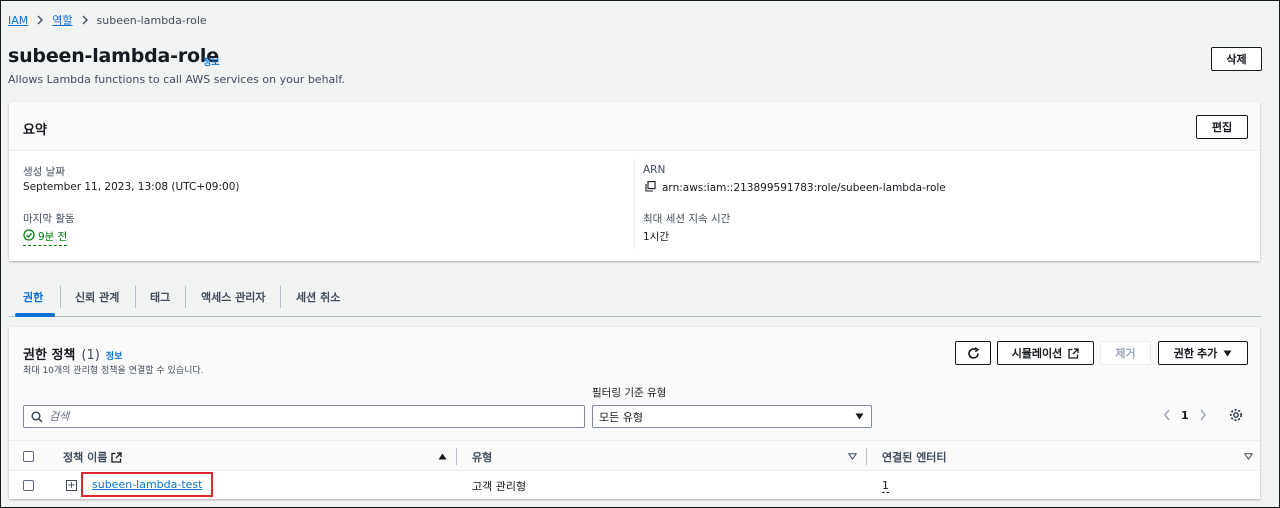 Image resolution: width=1280 pixels, height=508 pixels. I want to click on attached-entities-count: 1, so click(885, 486).